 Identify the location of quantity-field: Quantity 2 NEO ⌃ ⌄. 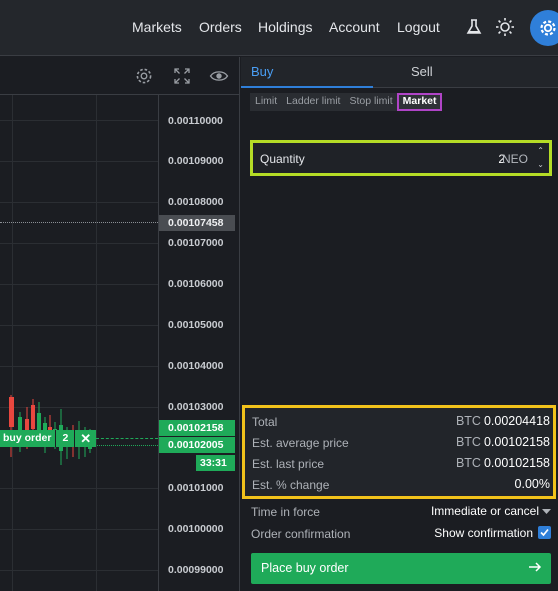
(401, 158).